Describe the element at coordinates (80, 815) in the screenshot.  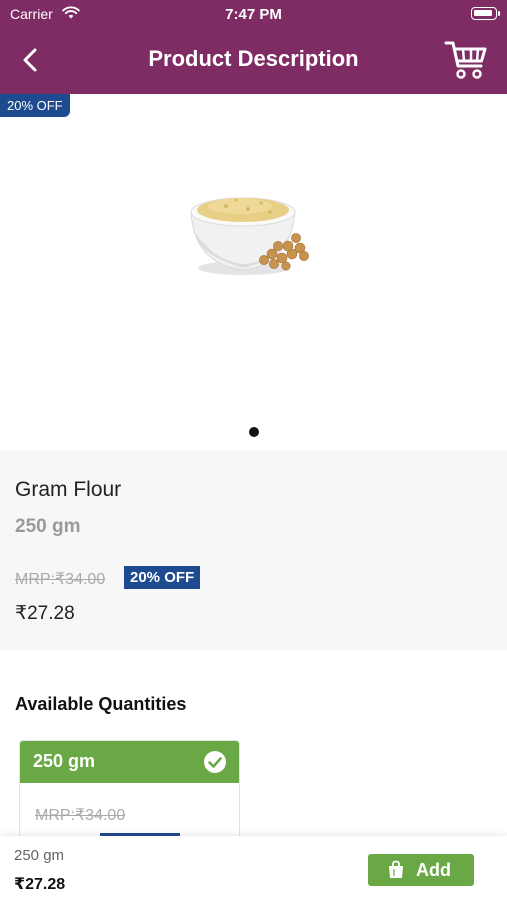
I see `quantity-option-mrp: MRP:₹34.00` at that location.